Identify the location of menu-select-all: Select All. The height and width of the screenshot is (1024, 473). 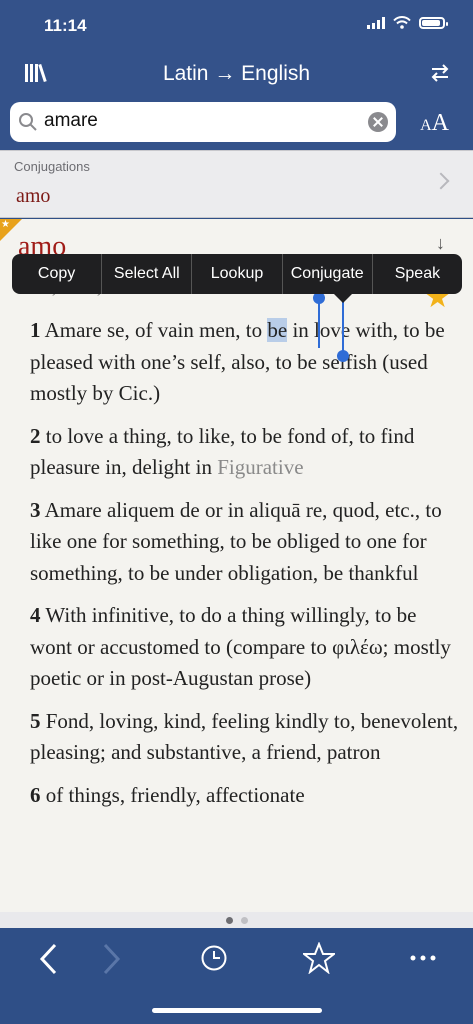
(147, 274).